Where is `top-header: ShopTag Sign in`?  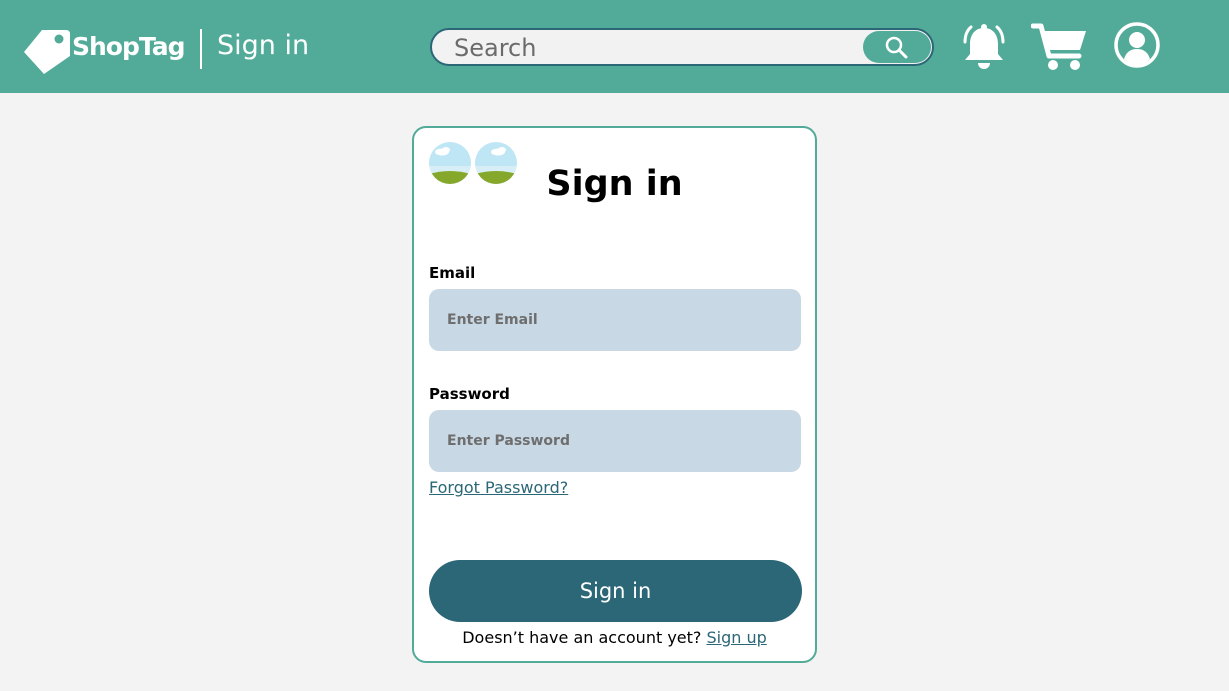
top-header: ShopTag Sign in is located at coordinates (614, 46).